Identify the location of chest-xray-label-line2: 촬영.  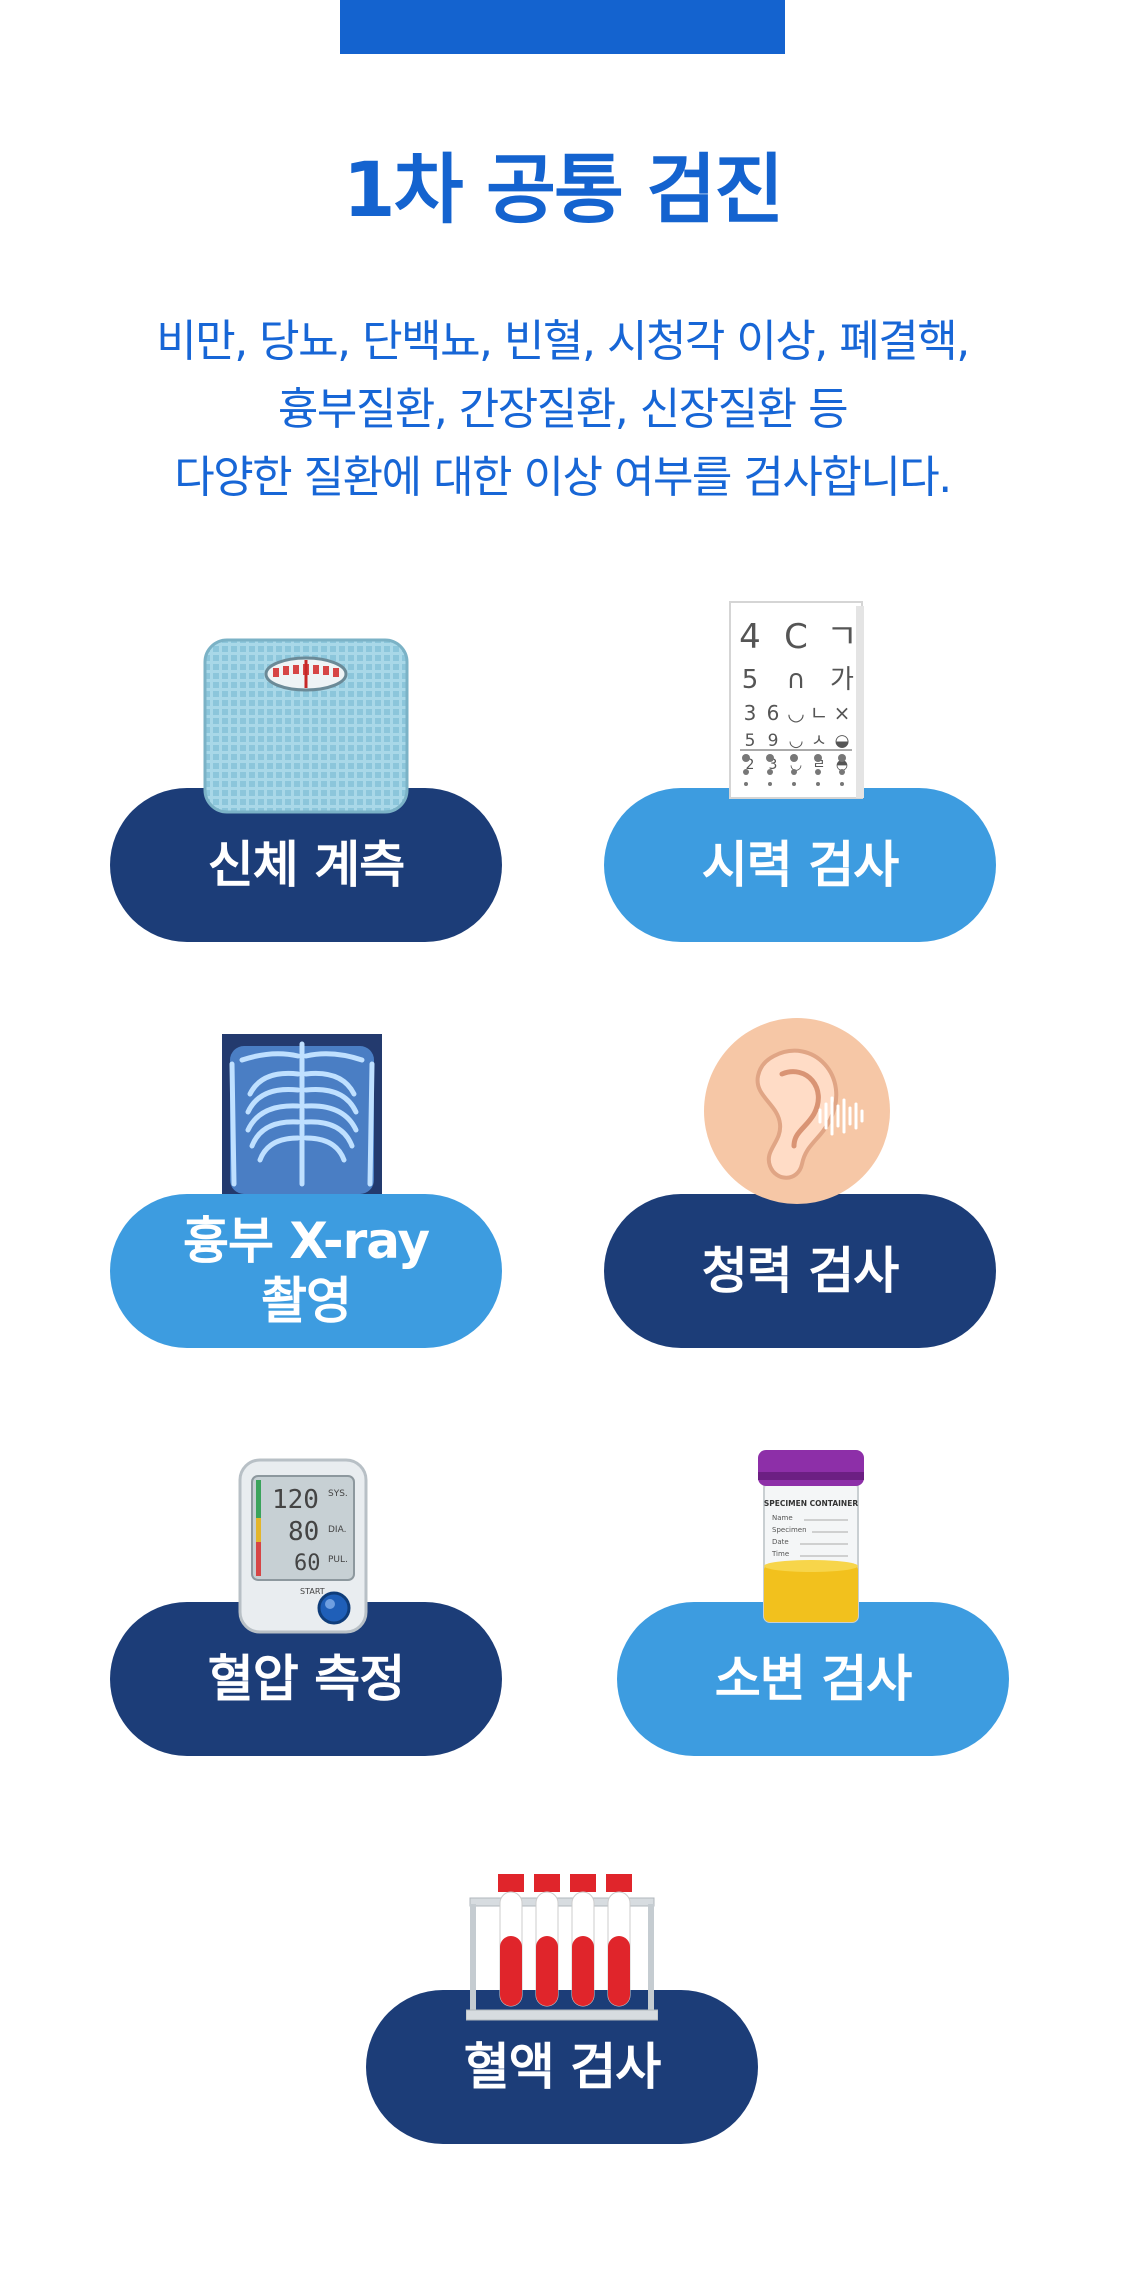
(306, 1301).